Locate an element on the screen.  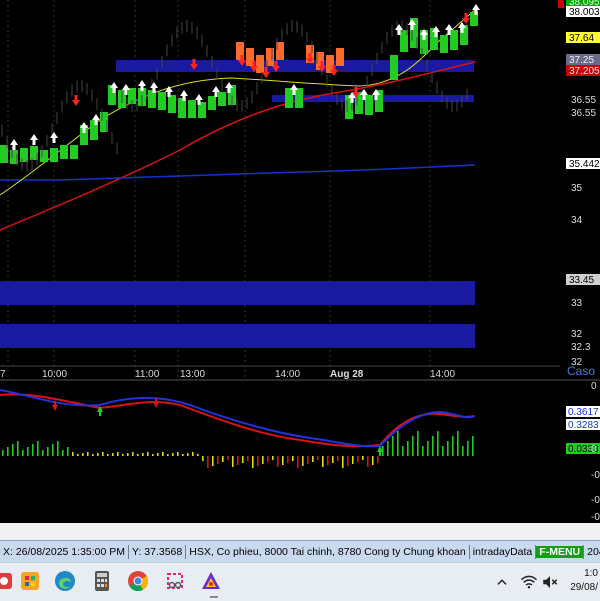
price-axis-label: 33 is located at coordinates (577, 303).